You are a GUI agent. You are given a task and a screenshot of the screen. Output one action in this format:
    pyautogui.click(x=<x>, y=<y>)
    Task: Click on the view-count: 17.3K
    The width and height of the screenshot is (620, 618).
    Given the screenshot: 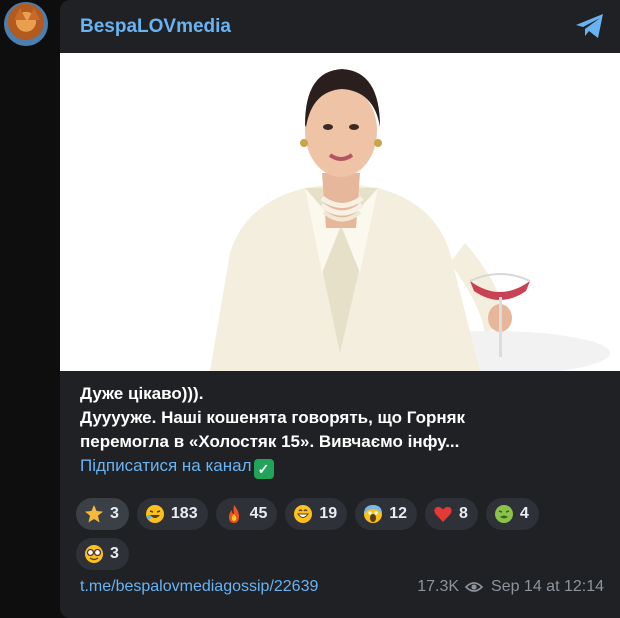 What is the action you would take?
    pyautogui.click(x=438, y=586)
    